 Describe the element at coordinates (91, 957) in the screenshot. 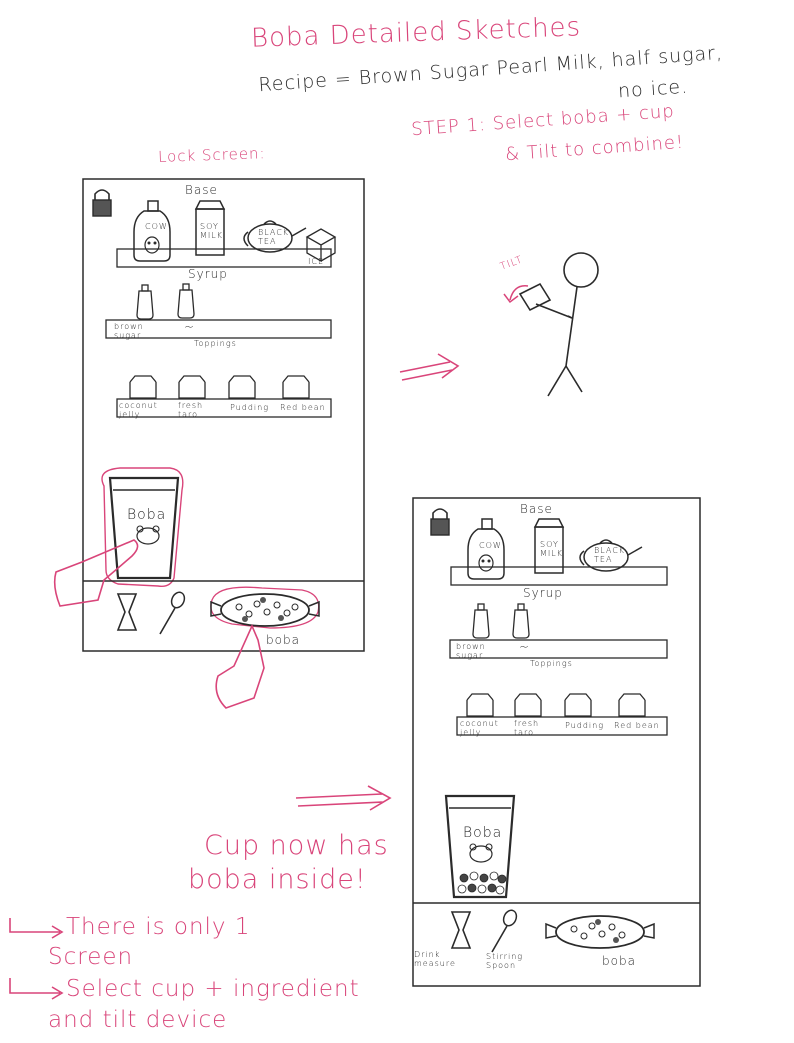

I see `bullet-1-line-2: Screen` at that location.